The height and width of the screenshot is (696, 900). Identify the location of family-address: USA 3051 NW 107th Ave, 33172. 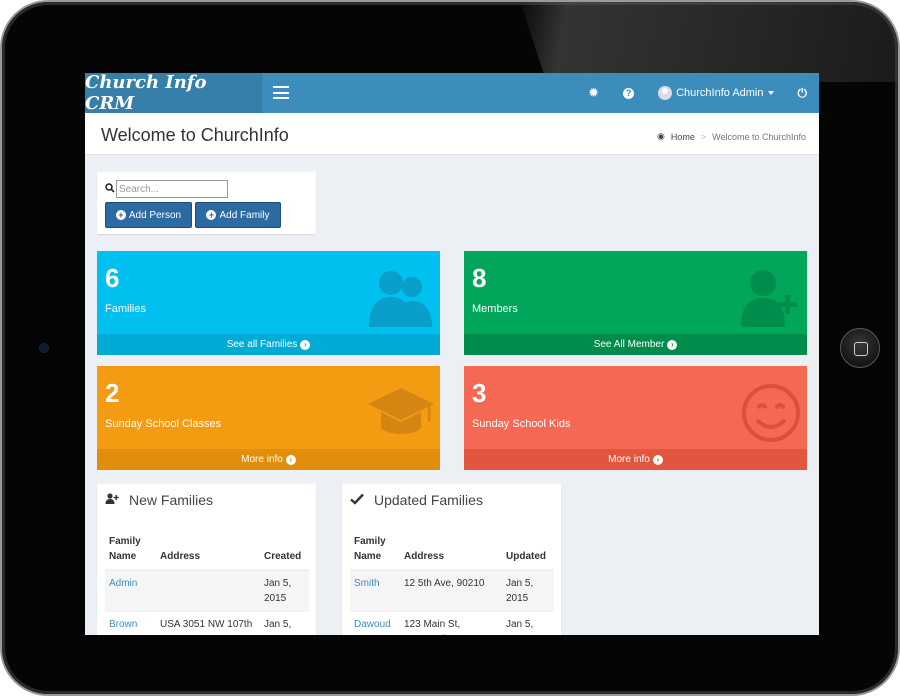
(208, 623).